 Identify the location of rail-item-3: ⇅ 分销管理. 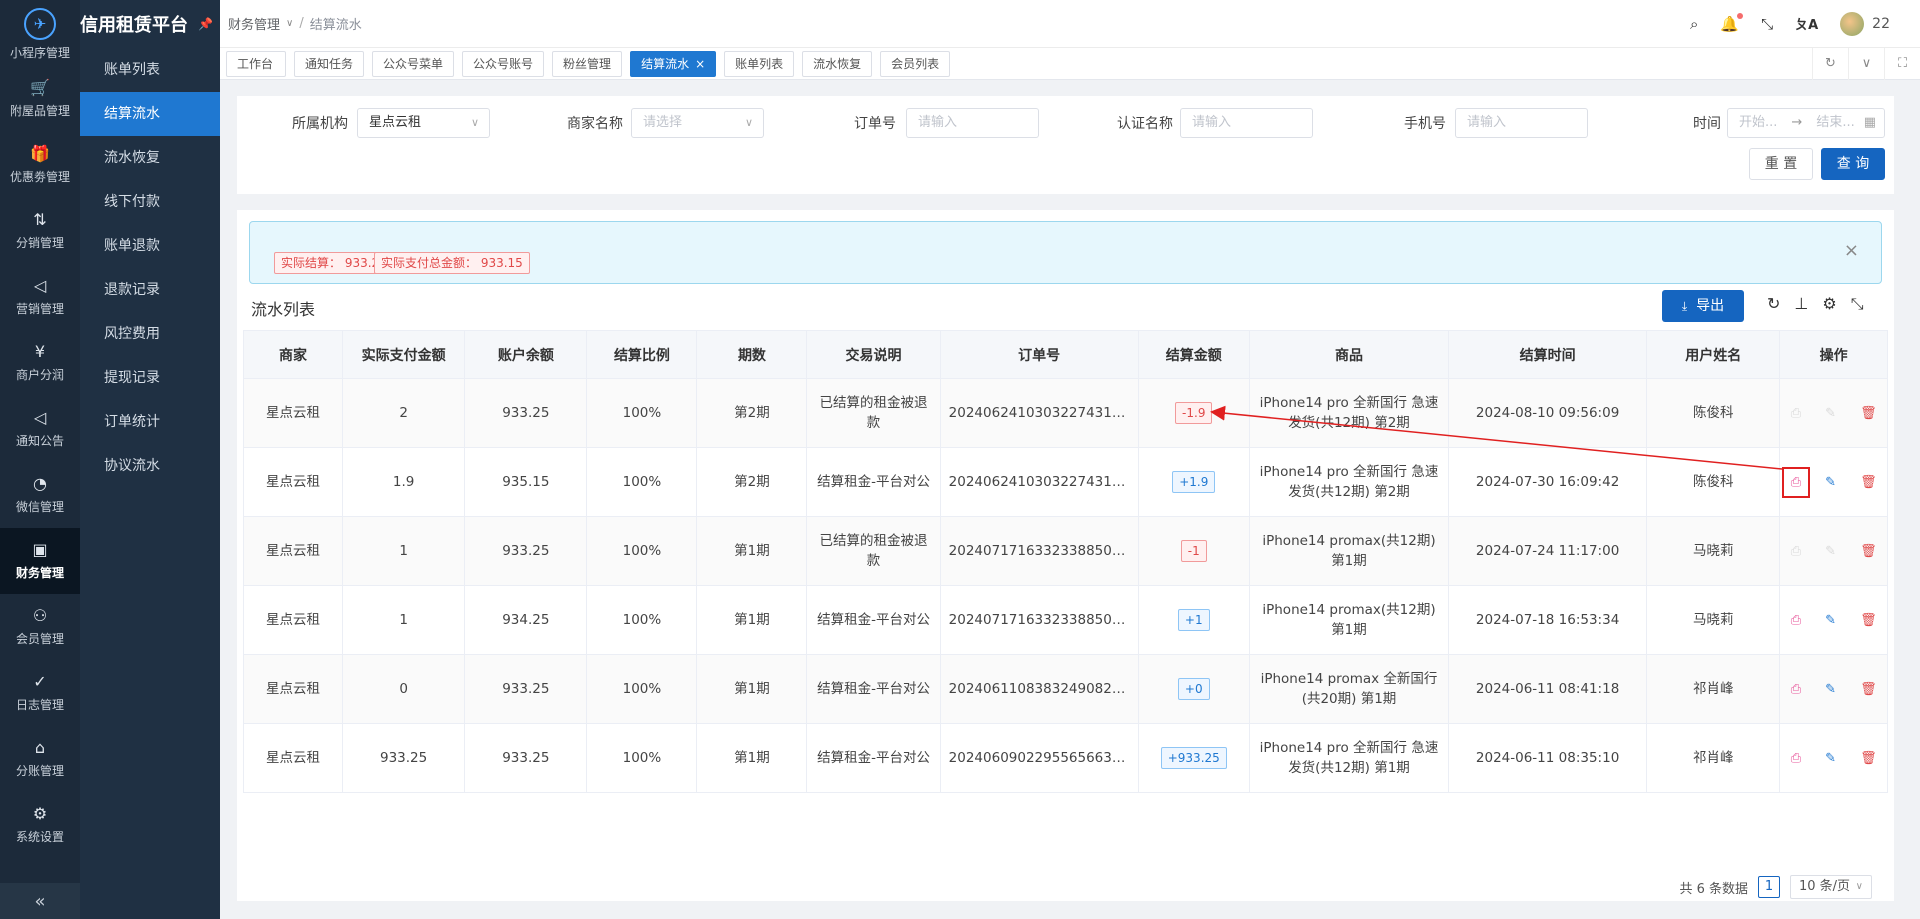
(40, 231).